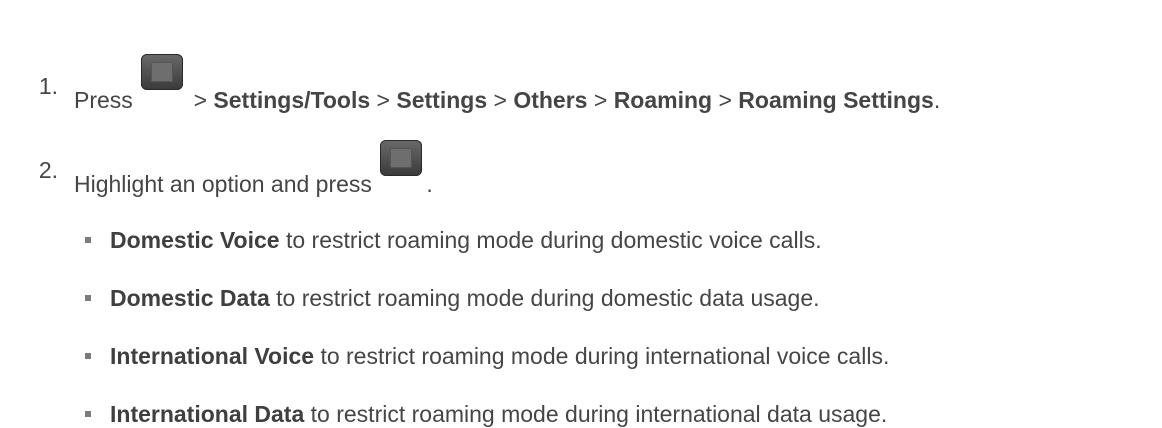 Image resolution: width=1162 pixels, height=428 pixels. I want to click on option-label: International Data, so click(207, 414).